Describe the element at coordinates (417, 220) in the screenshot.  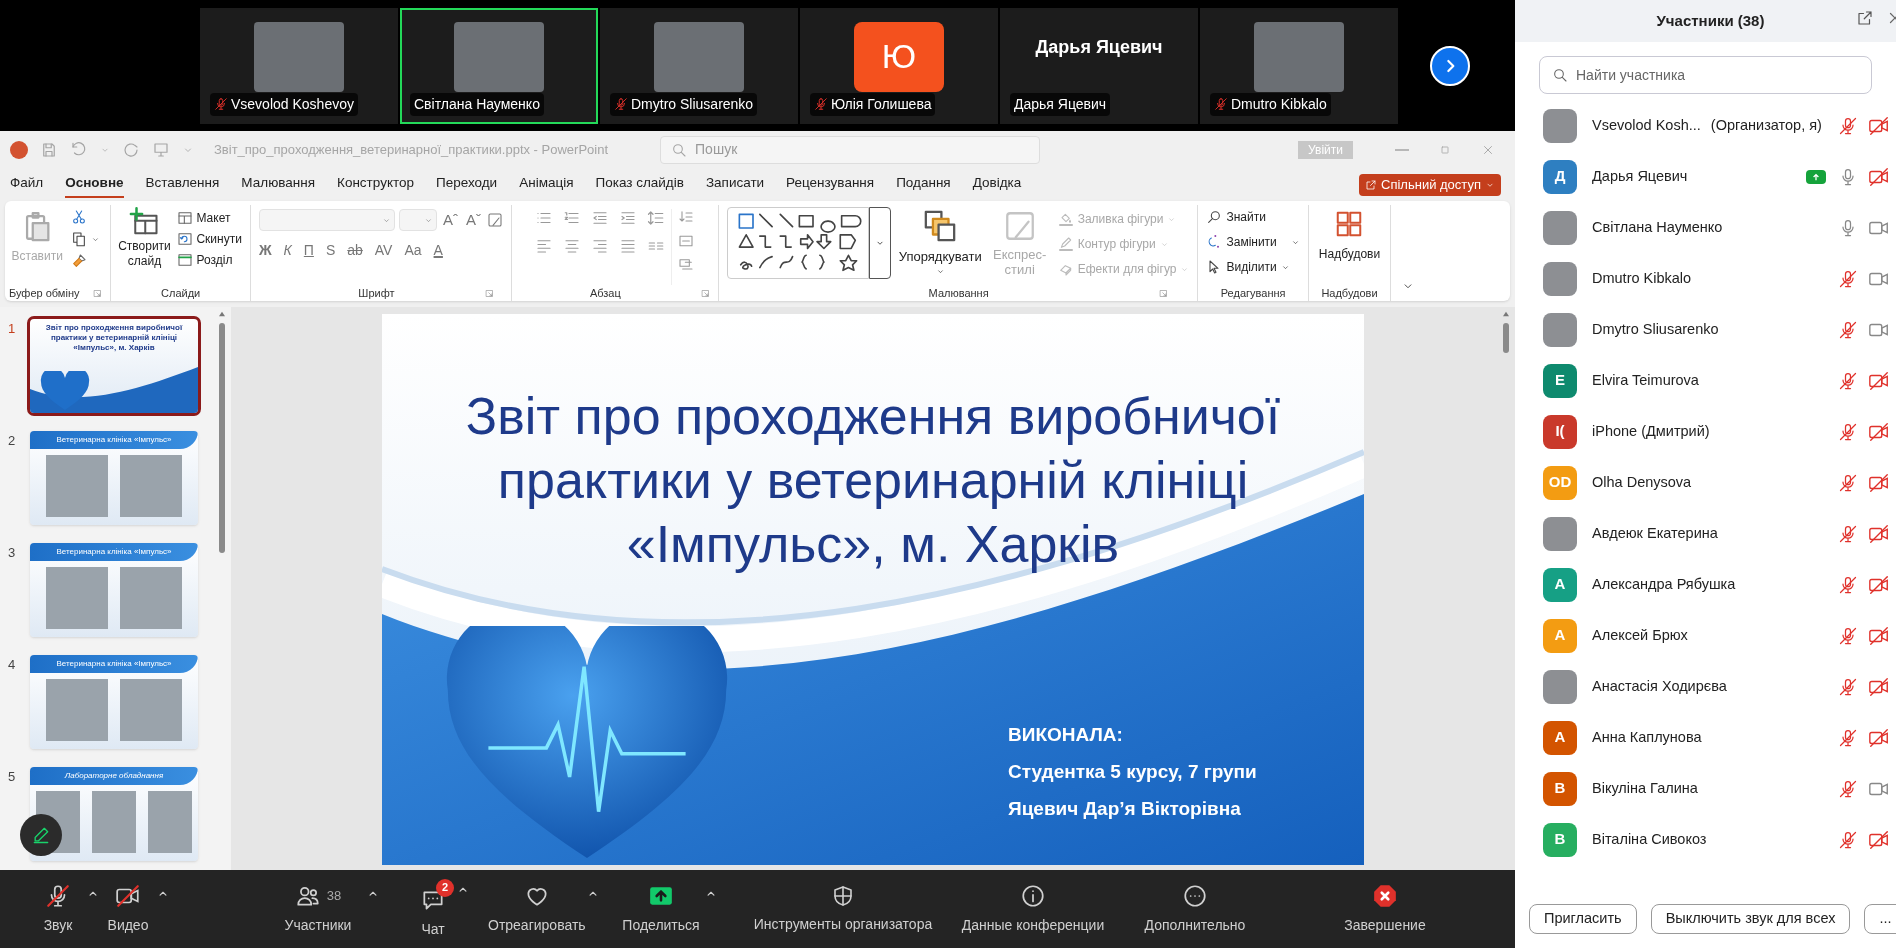
I see `font-size-field` at that location.